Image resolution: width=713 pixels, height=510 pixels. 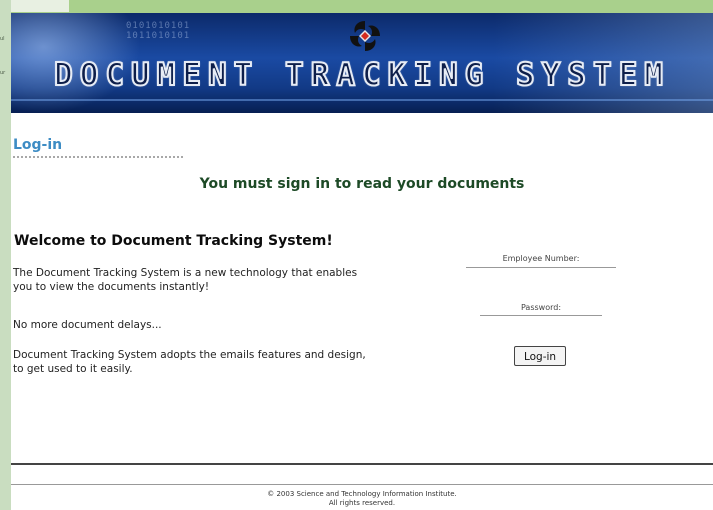 I want to click on side-text-fragment: ul, so click(x=2, y=39).